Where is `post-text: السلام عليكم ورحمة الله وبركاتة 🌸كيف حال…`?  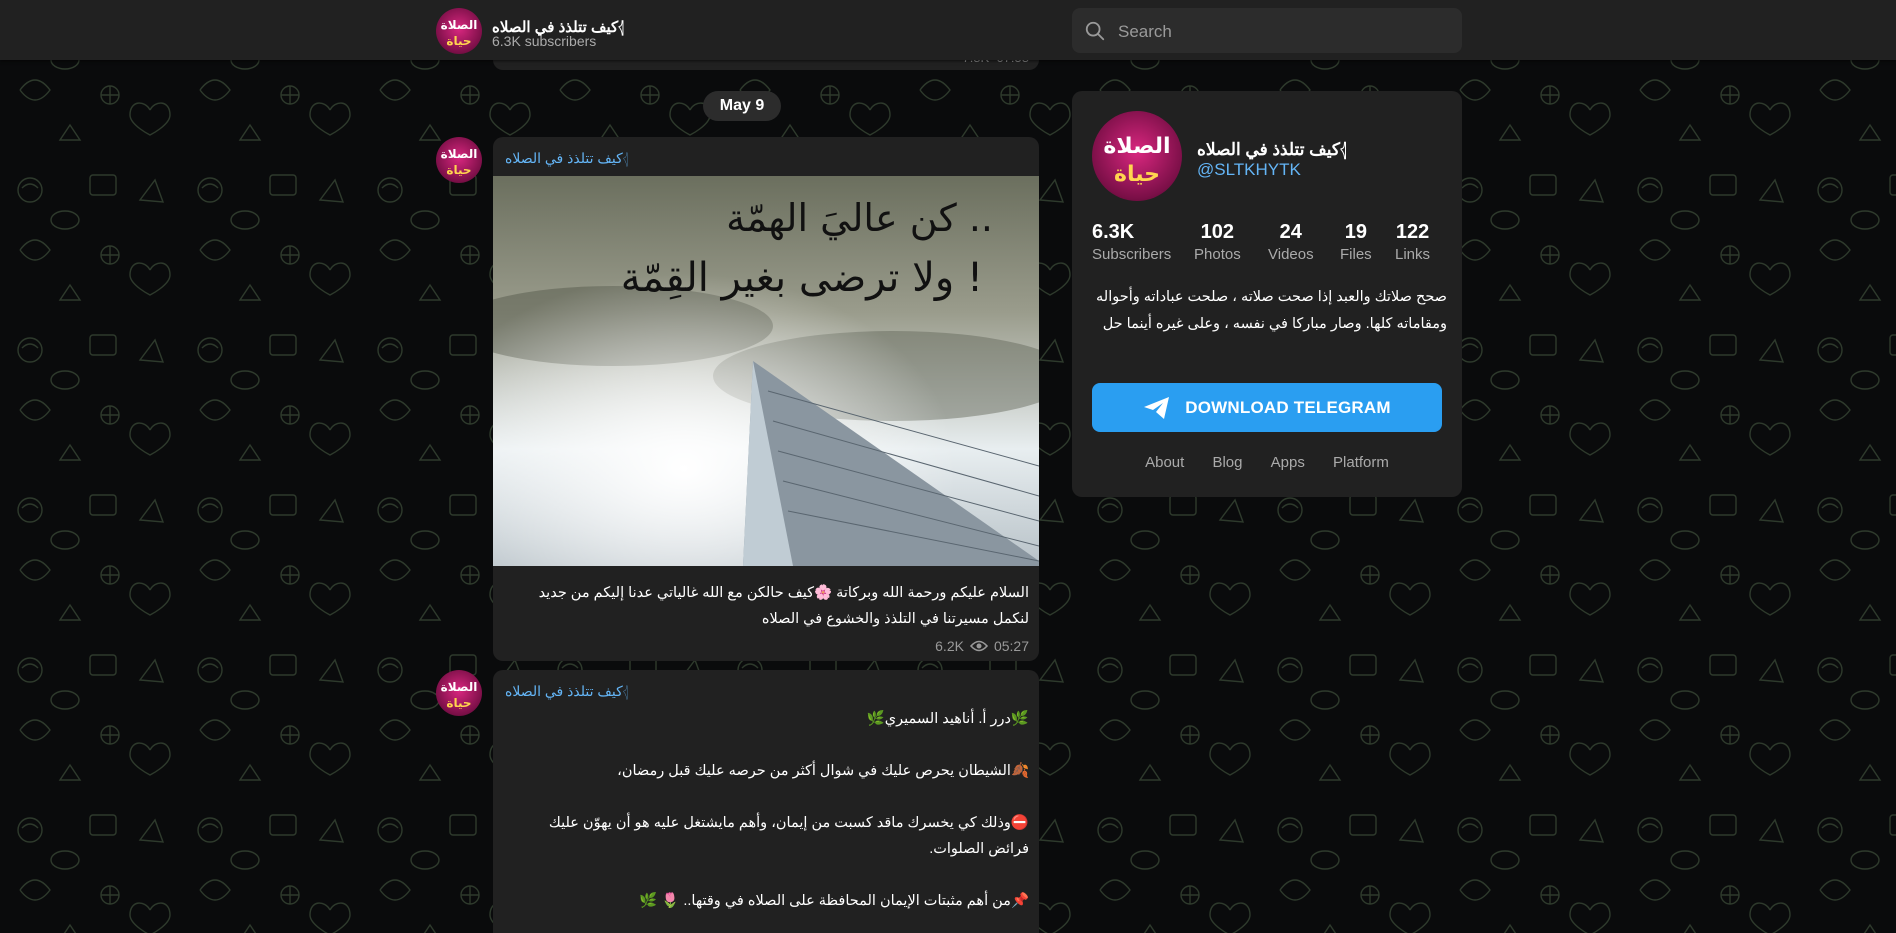
post-text: السلام عليكم ورحمة الله وبركاتة 🌸كيف حال… is located at coordinates (783, 606).